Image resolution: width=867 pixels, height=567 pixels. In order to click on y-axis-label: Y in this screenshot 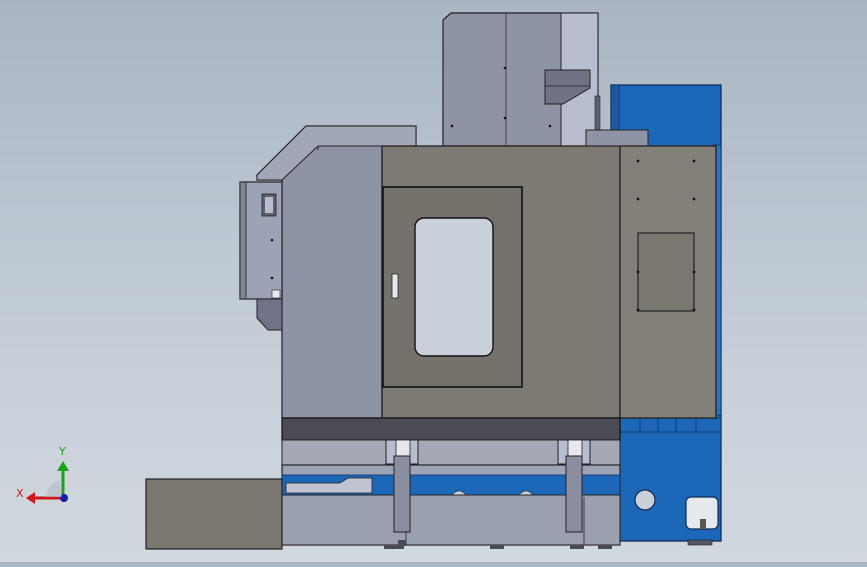, I will do `click(62, 451)`.